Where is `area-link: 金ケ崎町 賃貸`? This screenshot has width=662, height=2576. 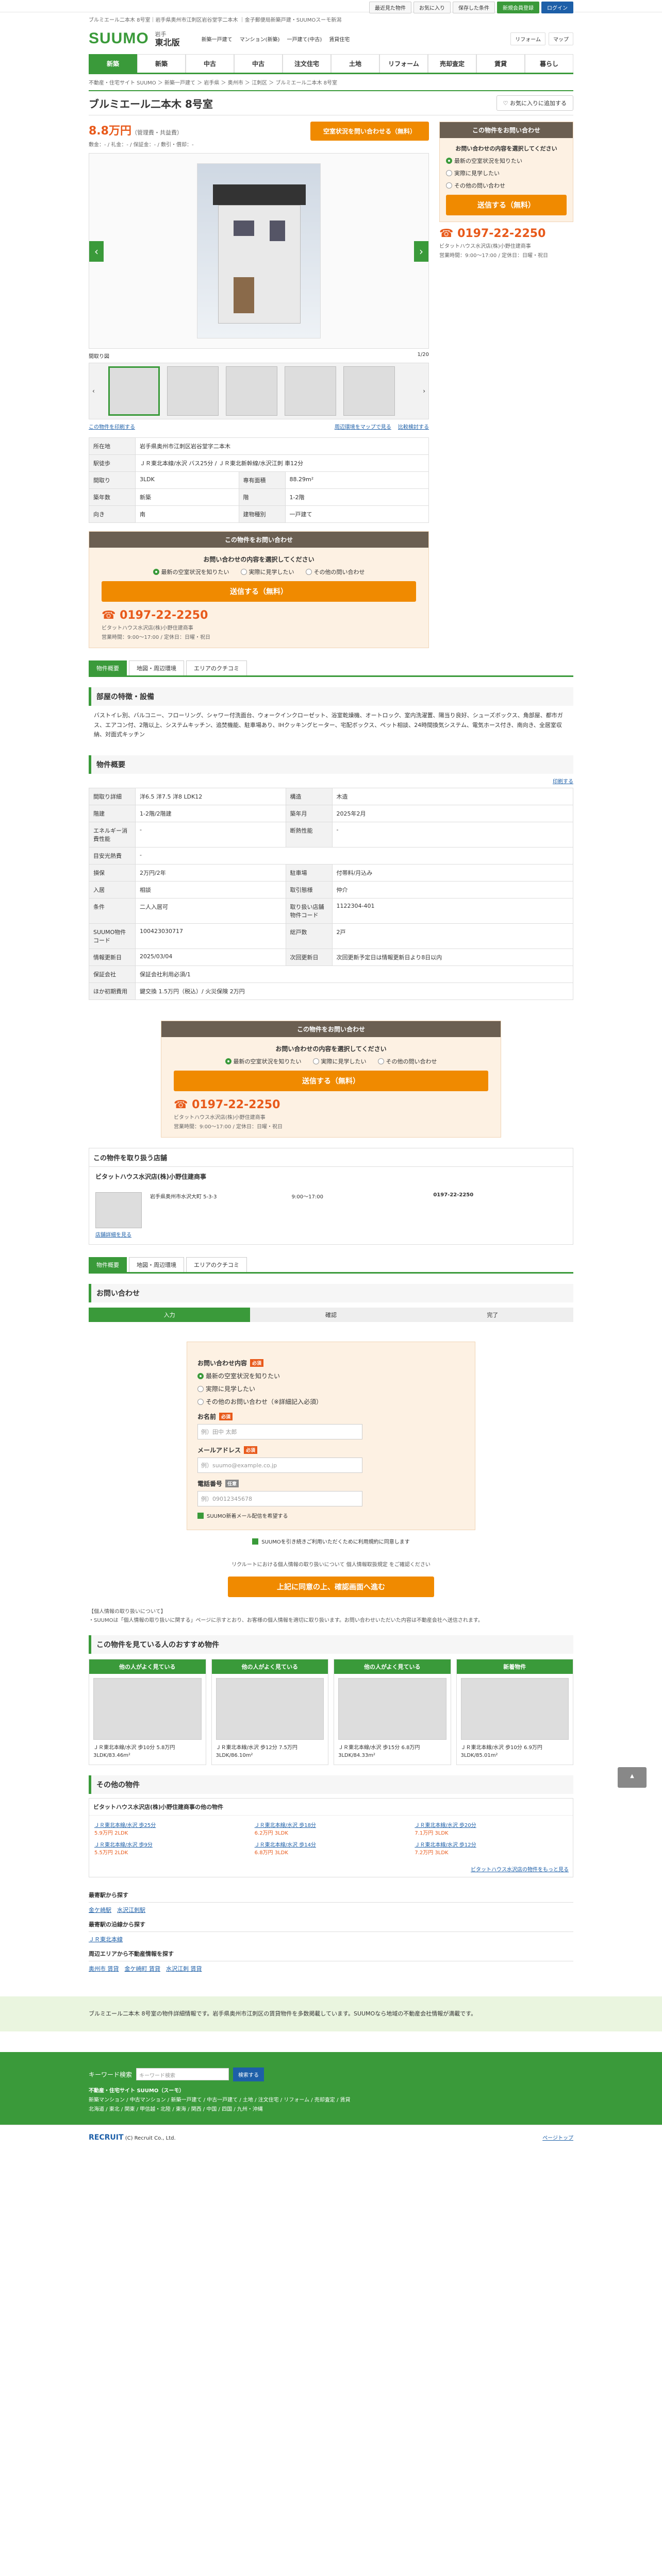 area-link: 金ケ崎町 賃貸 is located at coordinates (143, 1968).